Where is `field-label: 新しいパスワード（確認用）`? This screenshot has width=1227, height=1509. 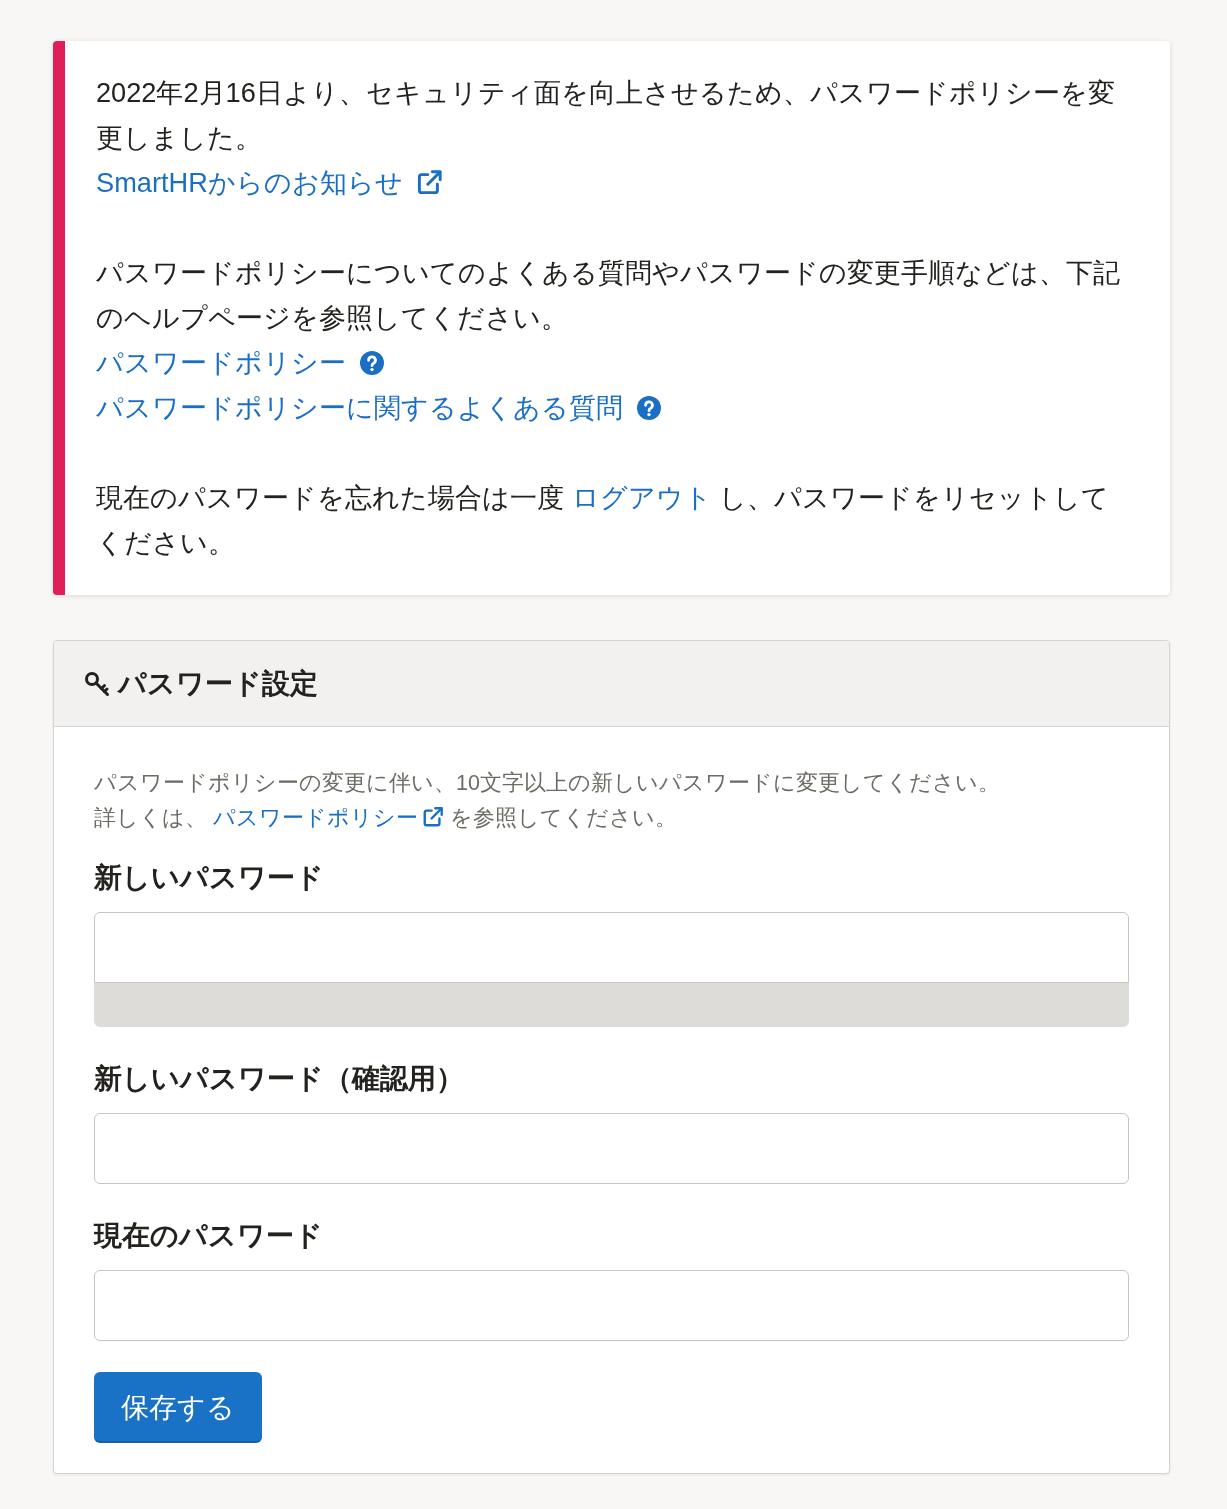 field-label: 新しいパスワード（確認用） is located at coordinates (279, 1079).